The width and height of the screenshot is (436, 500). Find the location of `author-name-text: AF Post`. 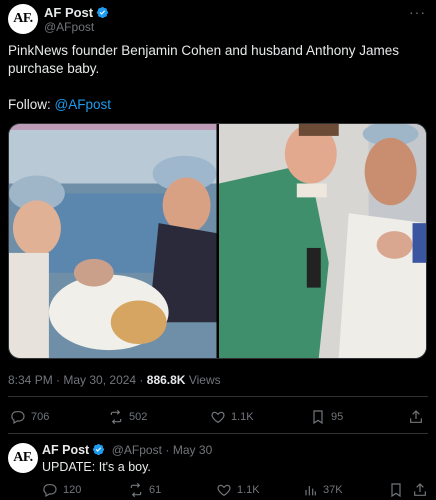

author-name-text: AF Post is located at coordinates (69, 12).